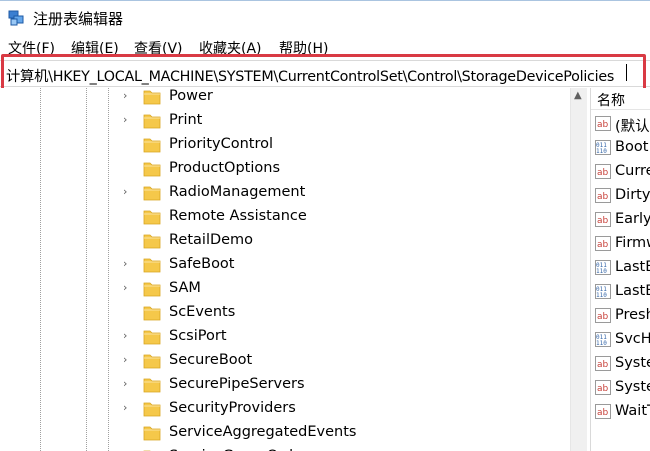 This screenshot has width=650, height=451. I want to click on tree-item-label: ServiceAggregatedEvents, so click(263, 432).